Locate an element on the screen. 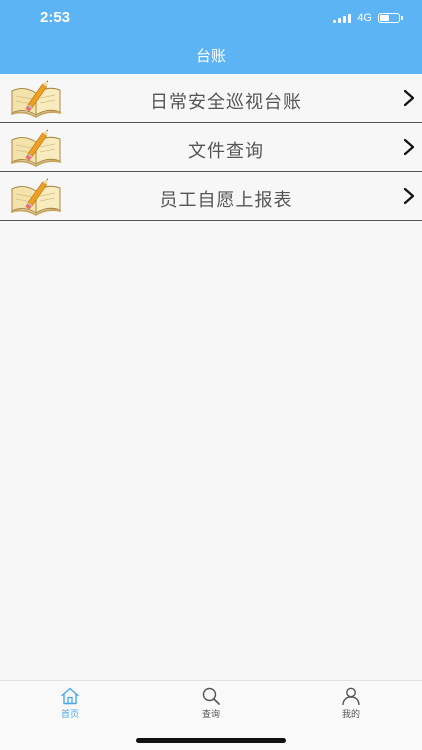  tab-search: 查询 is located at coordinates (211, 703).